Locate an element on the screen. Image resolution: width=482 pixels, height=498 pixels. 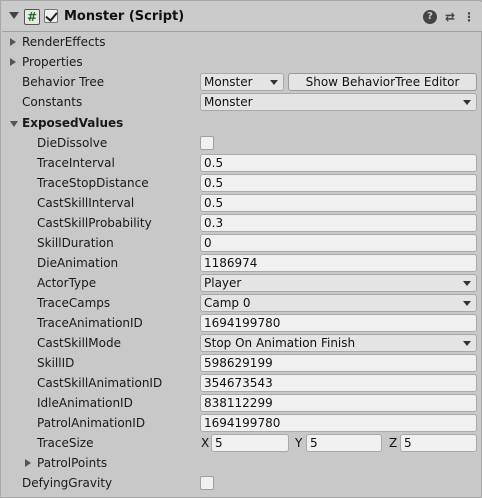
trace-size-y-label: Y is located at coordinates (298, 443).